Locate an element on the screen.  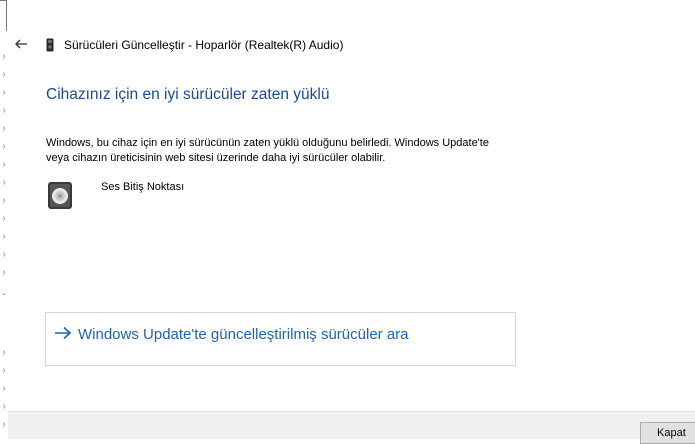
back-arrow-icon is located at coordinates (22, 45).